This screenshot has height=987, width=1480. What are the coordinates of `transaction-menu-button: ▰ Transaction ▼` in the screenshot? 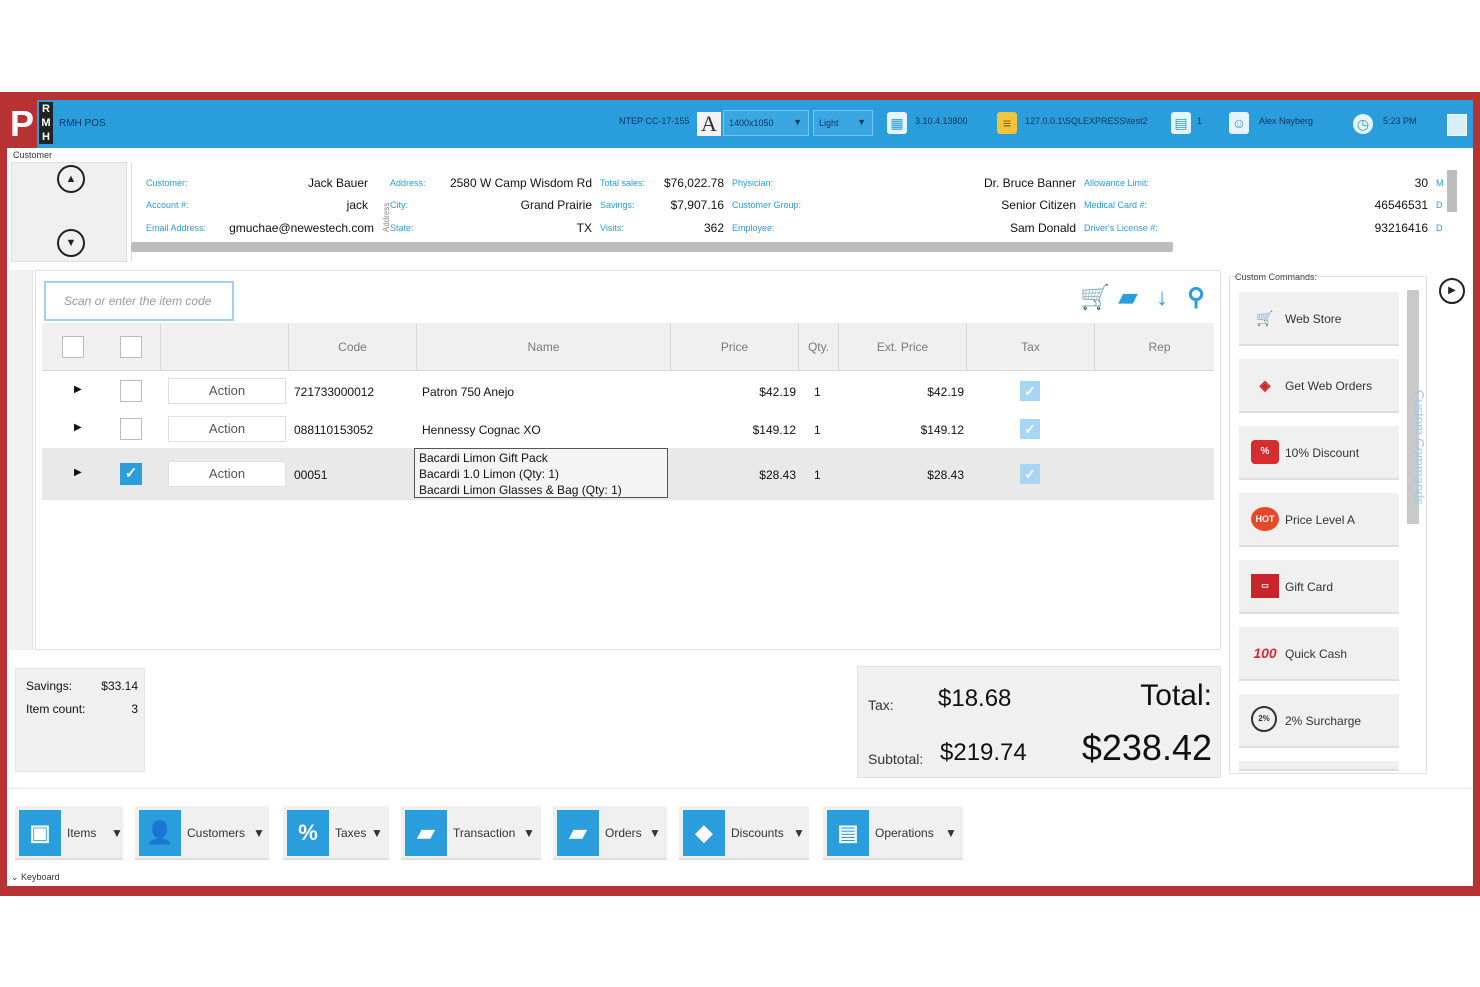 It's located at (471, 833).